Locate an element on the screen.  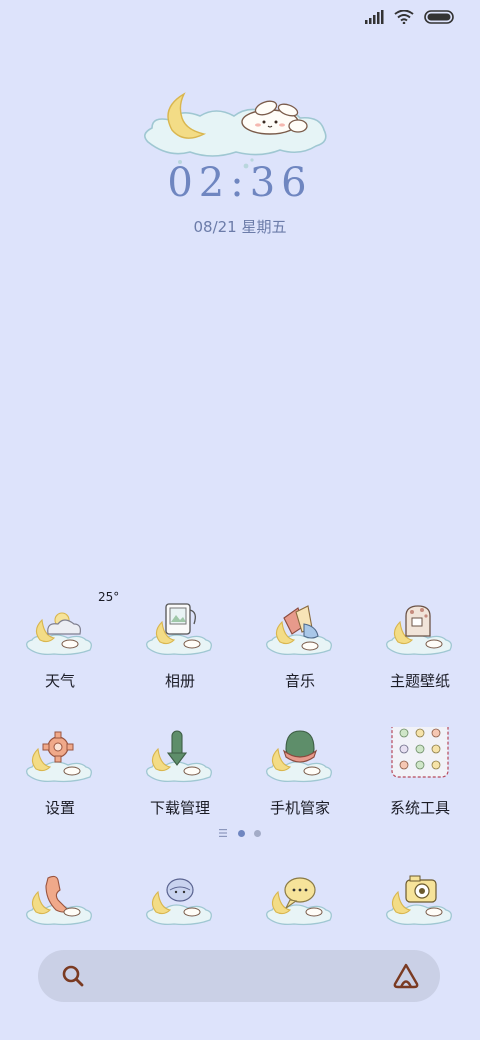
security-icon is located at coordinates (300, 757).